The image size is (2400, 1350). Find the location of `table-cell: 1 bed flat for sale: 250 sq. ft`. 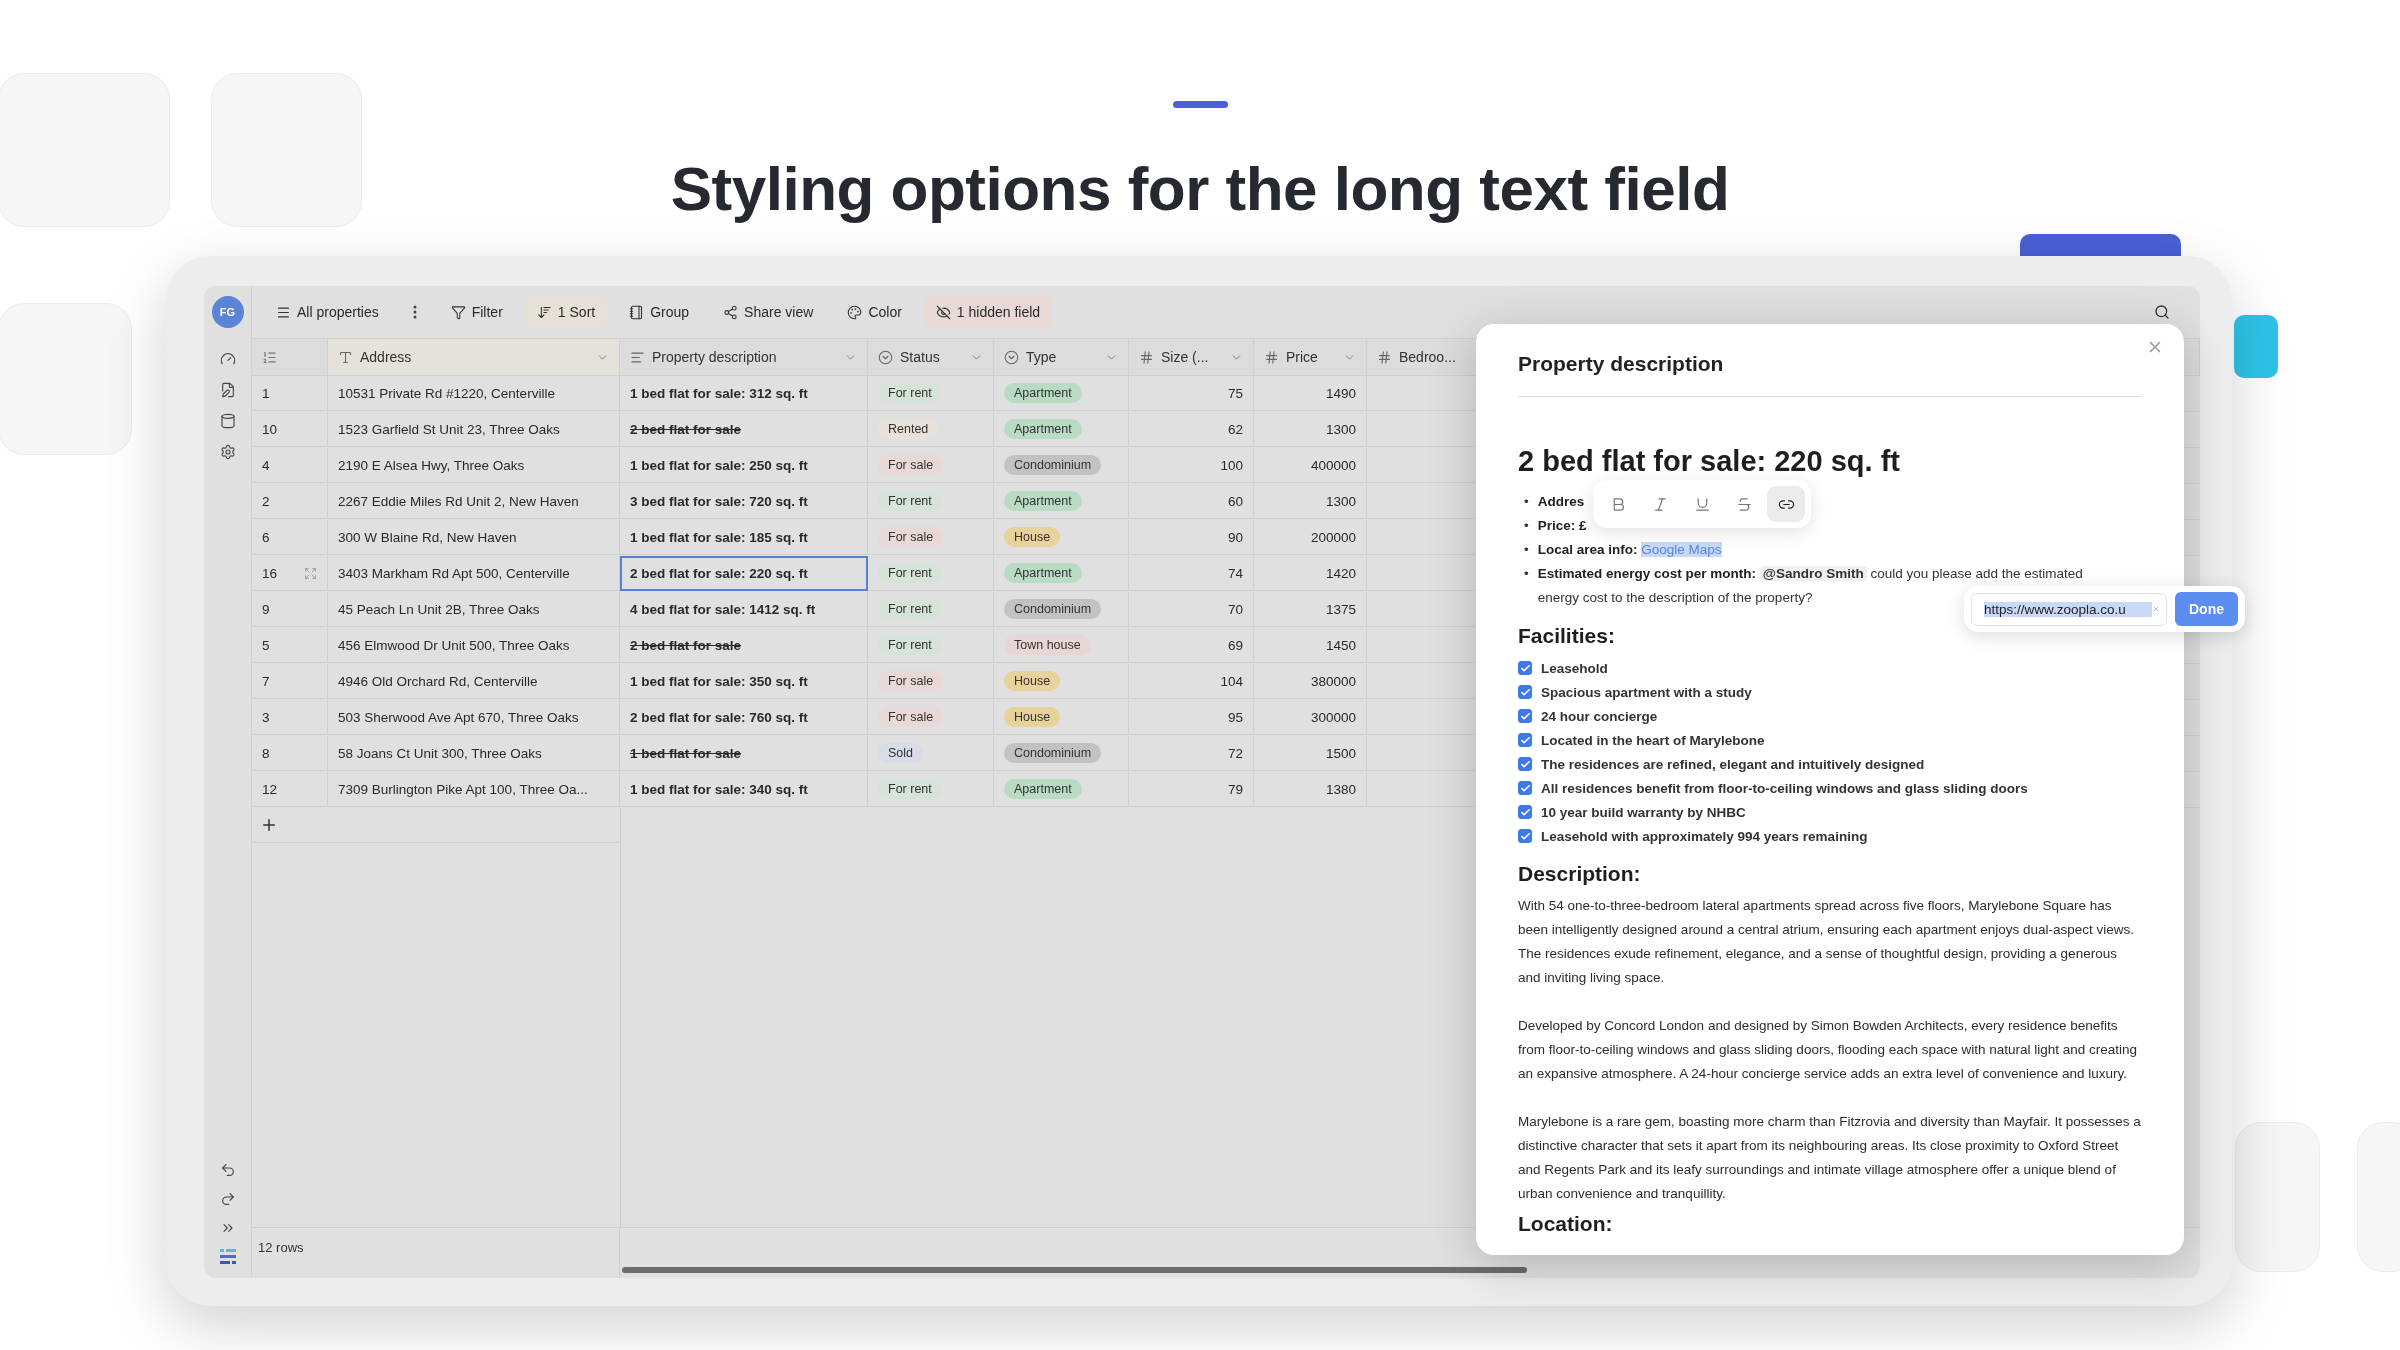

table-cell: 1 bed flat for sale: 250 sq. ft is located at coordinates (744, 465).